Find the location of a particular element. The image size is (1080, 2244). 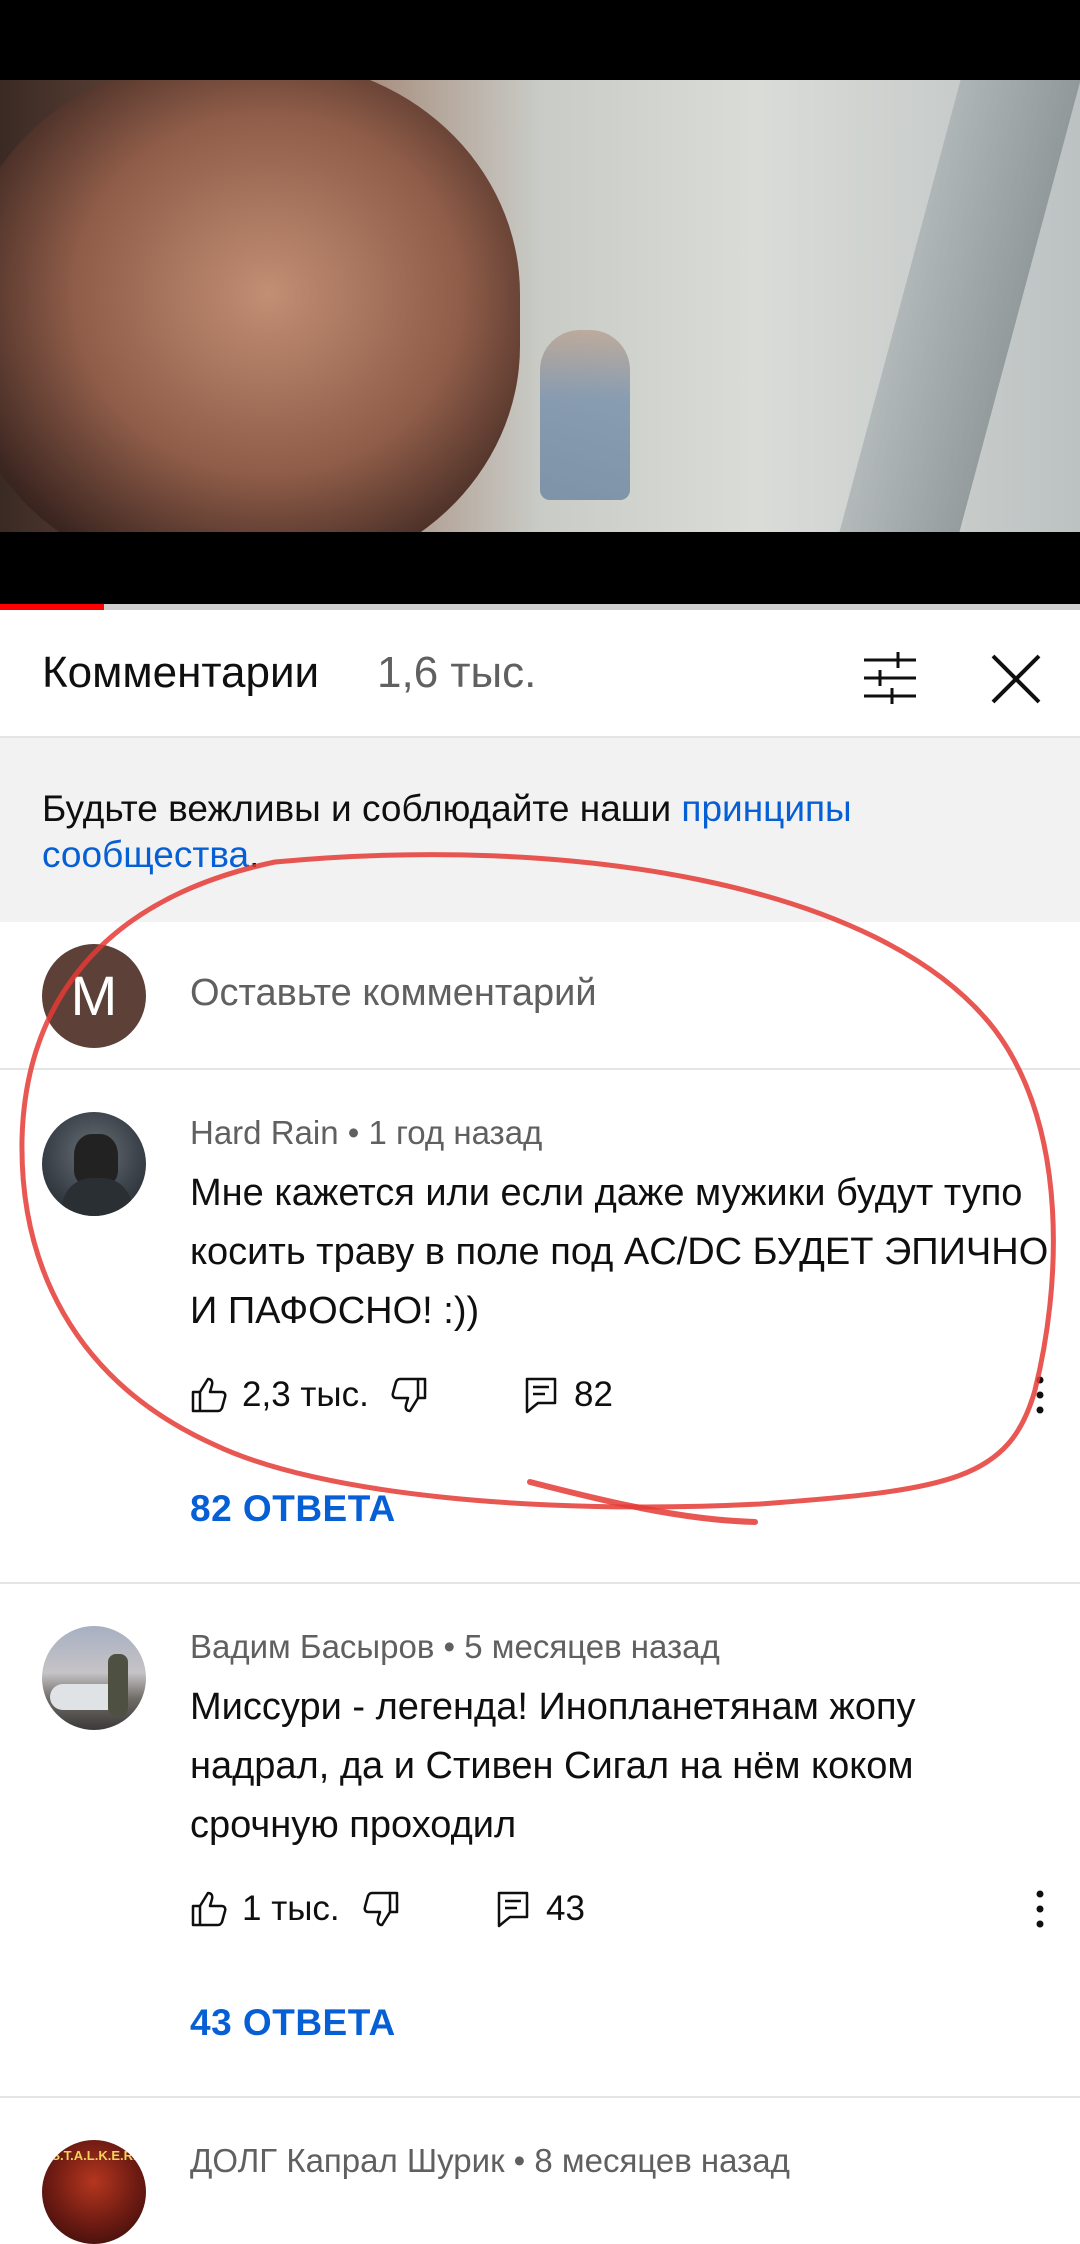

like-button: 2,3 тыс. is located at coordinates (279, 1395).